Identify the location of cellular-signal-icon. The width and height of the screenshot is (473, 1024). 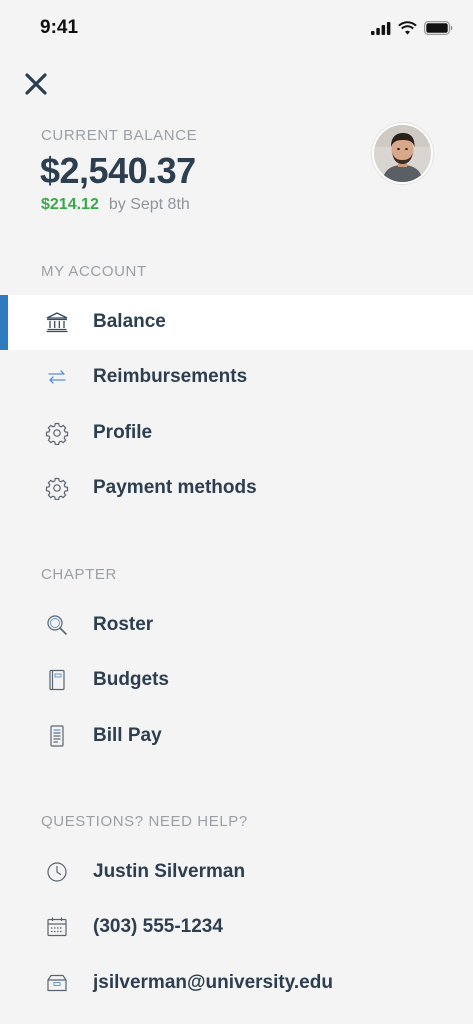
(381, 28).